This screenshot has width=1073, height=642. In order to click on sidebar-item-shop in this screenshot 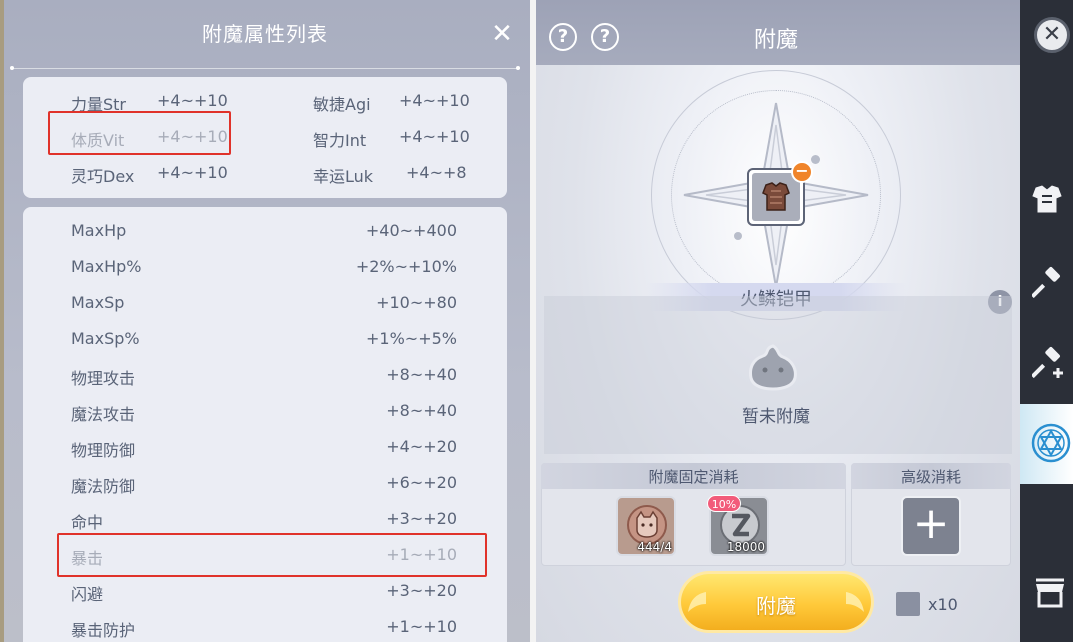, I will do `click(1046, 602)`.